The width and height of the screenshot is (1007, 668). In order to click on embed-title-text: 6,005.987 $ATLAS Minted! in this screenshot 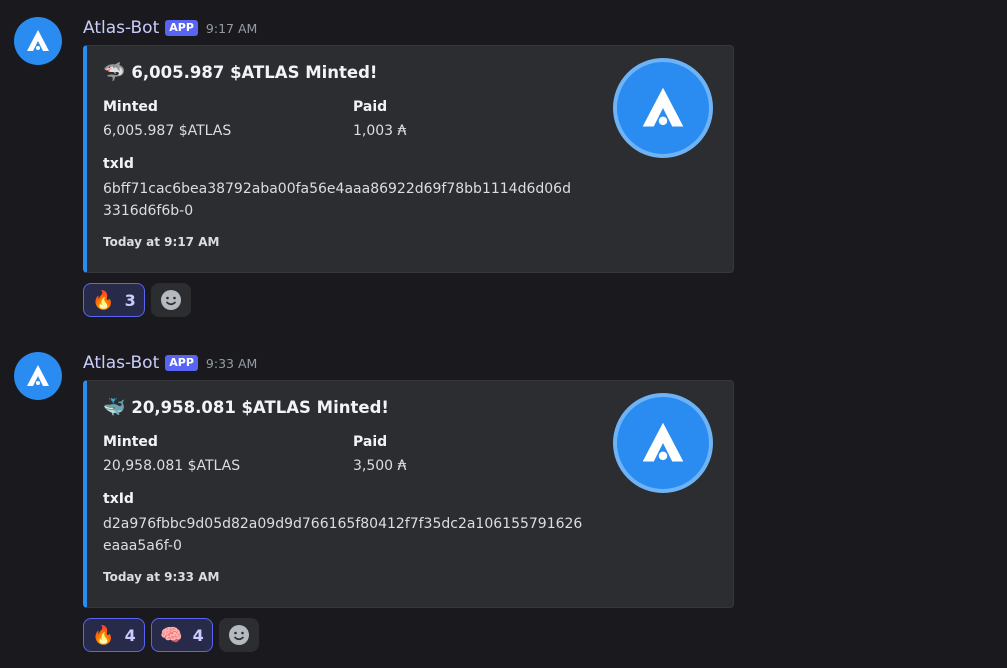, I will do `click(254, 72)`.